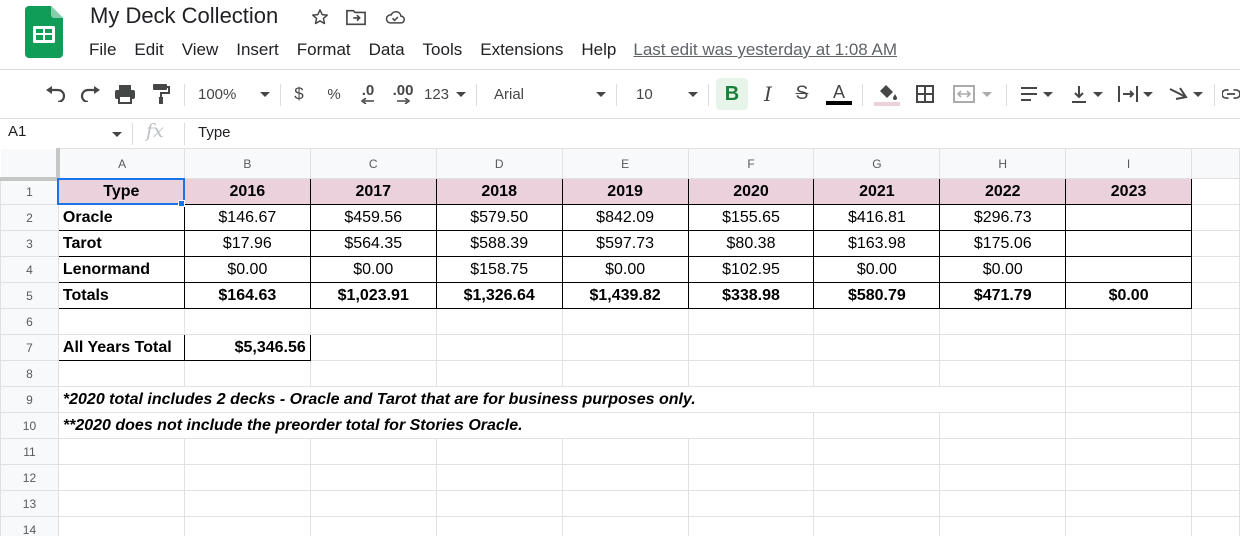  What do you see at coordinates (29, 269) in the screenshot?
I see `row-header-4: 4` at bounding box center [29, 269].